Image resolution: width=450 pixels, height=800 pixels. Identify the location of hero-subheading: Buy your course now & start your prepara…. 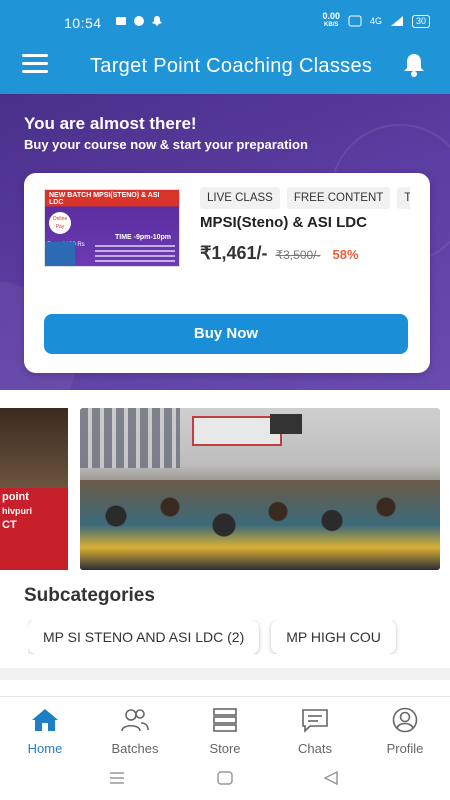
(166, 144).